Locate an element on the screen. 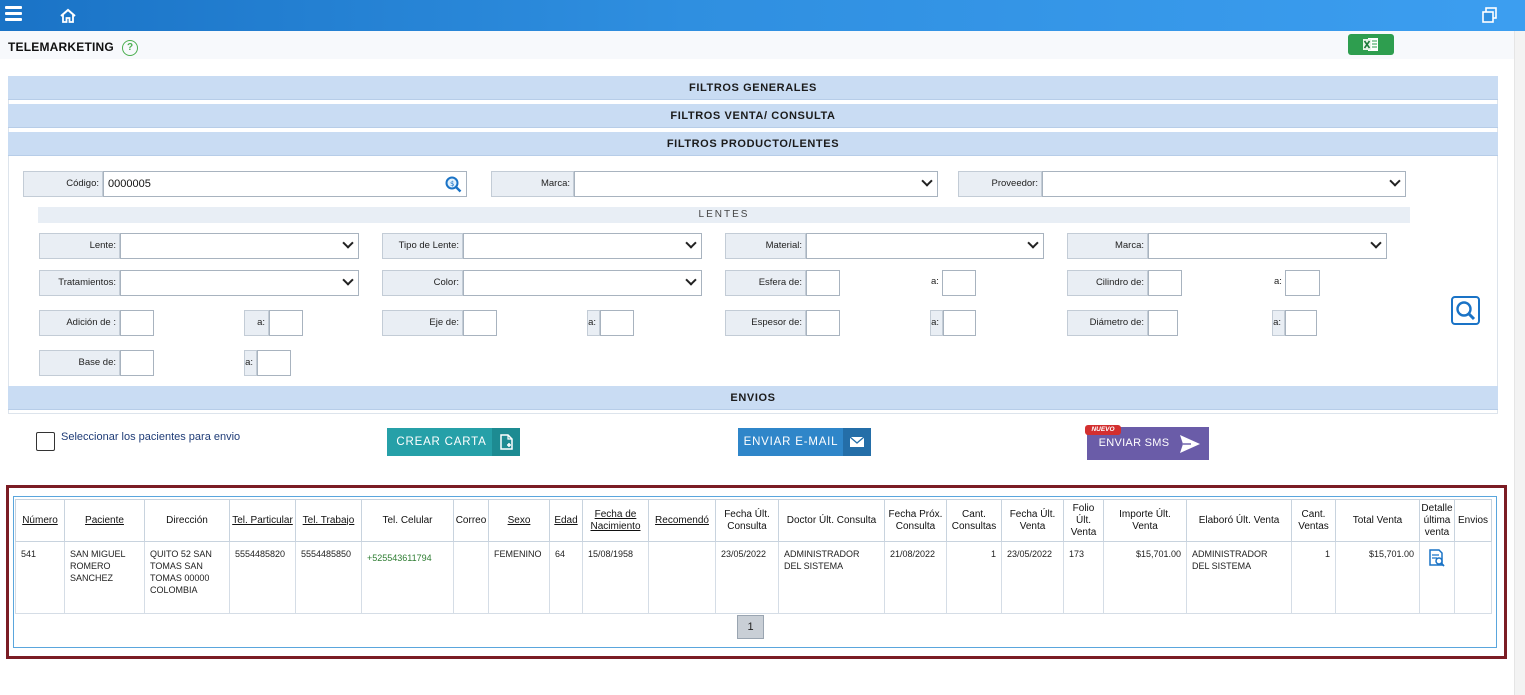  column-header: Número is located at coordinates (40, 520).